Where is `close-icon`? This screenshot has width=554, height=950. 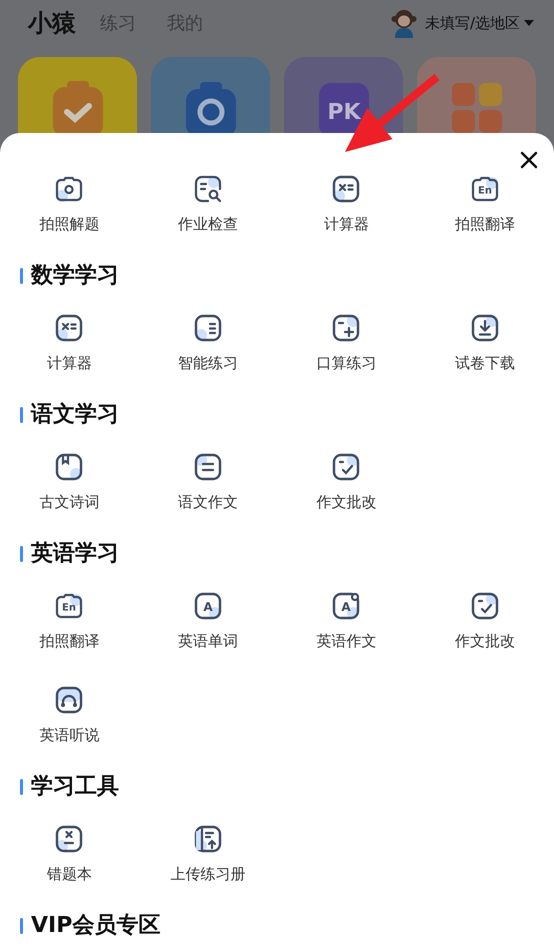
close-icon is located at coordinates (529, 160).